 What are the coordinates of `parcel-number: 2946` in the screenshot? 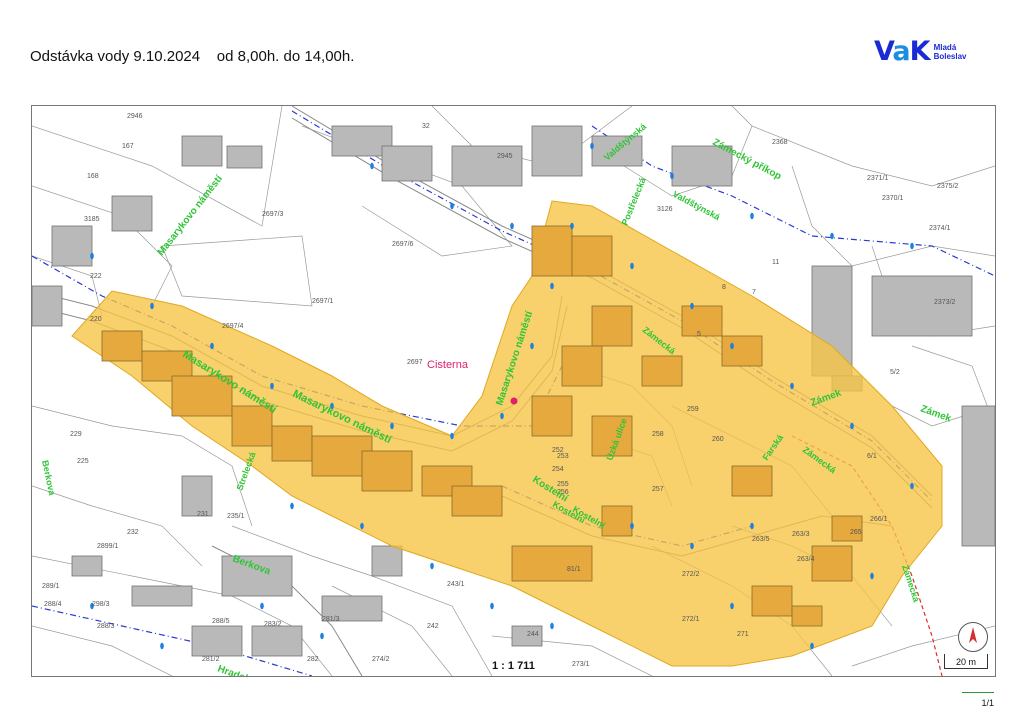 It's located at (135, 116).